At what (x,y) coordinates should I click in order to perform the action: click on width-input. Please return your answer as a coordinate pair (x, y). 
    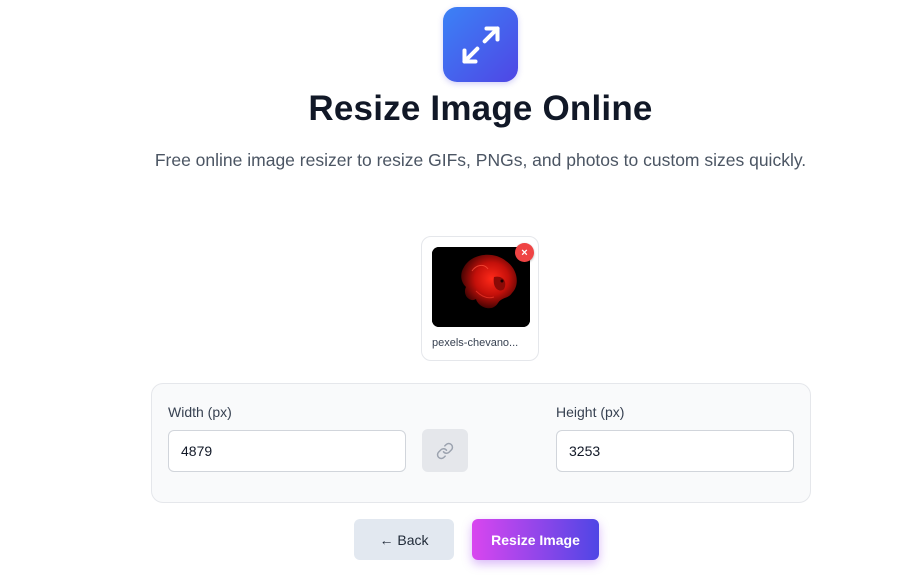
    Looking at the image, I should click on (287, 451).